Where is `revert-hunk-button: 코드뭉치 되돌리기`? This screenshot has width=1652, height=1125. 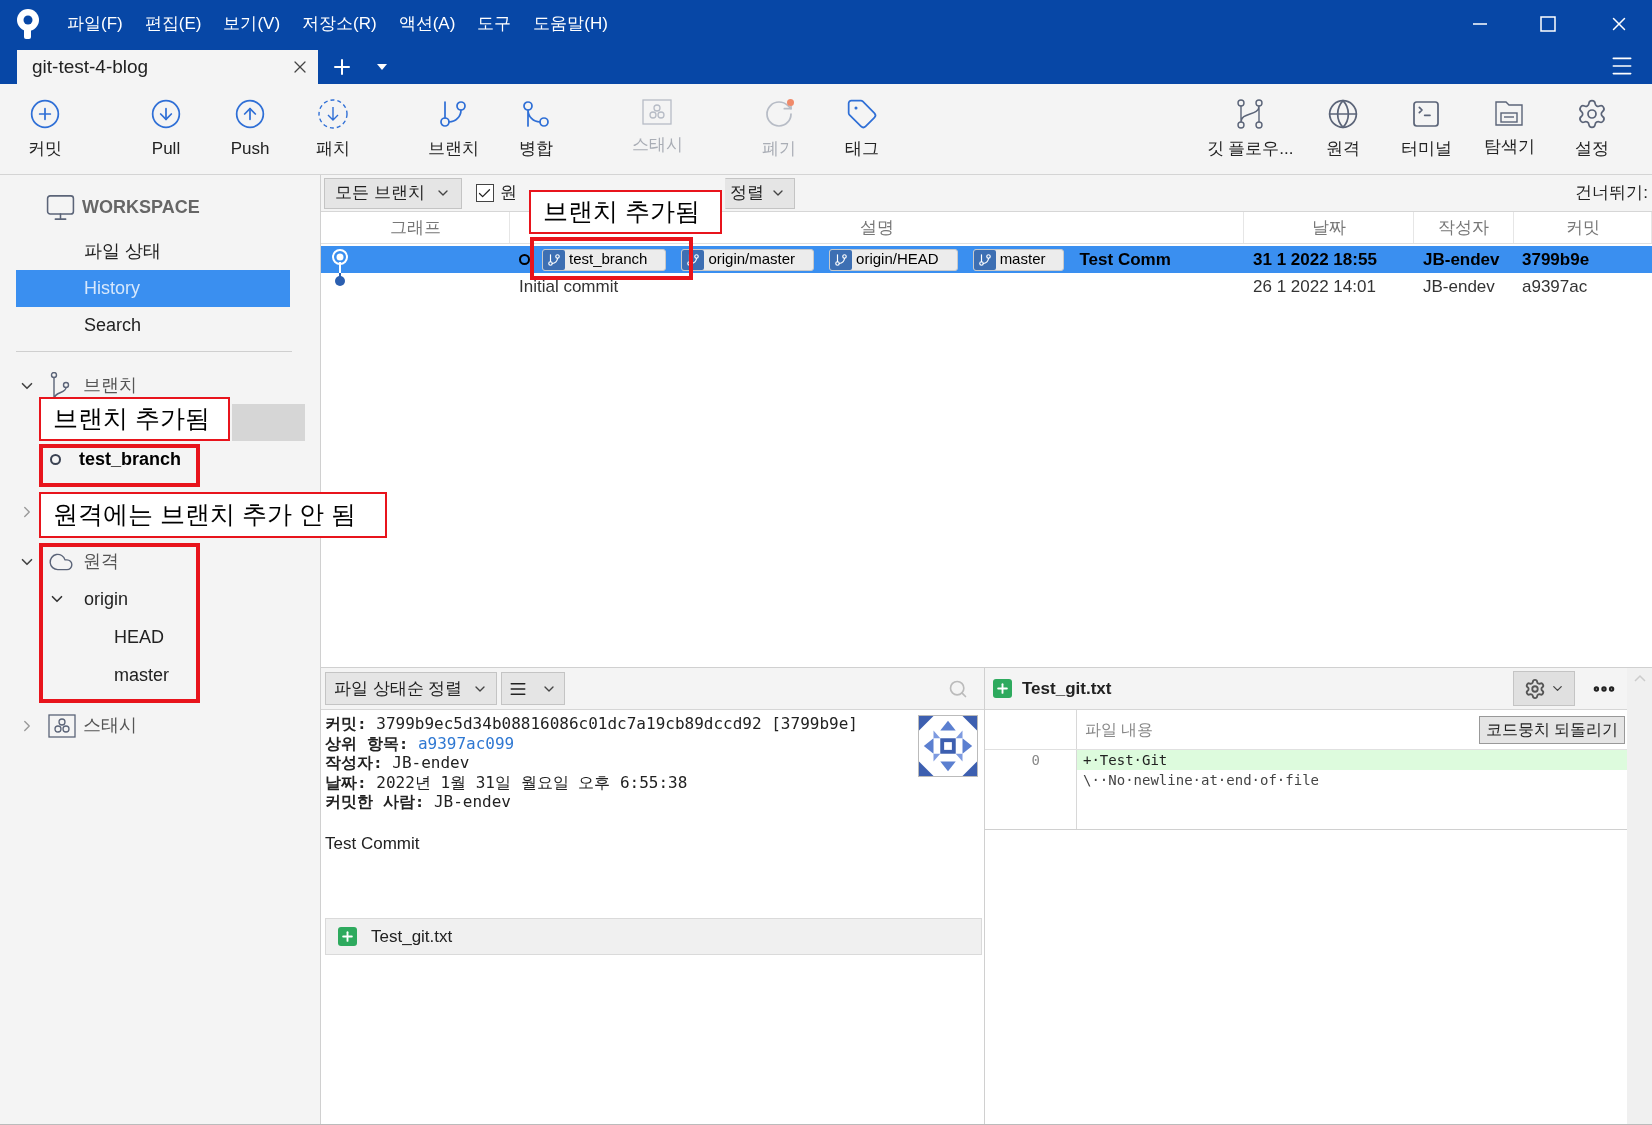 revert-hunk-button: 코드뭉치 되돌리기 is located at coordinates (1551, 729).